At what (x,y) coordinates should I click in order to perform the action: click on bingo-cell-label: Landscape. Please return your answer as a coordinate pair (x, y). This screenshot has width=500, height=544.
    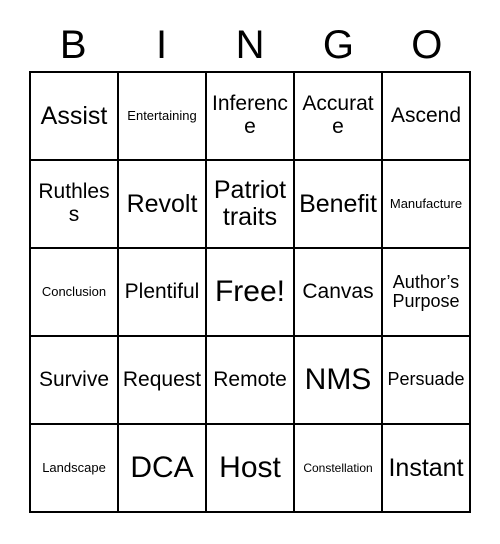
    Looking at the image, I should click on (74, 467).